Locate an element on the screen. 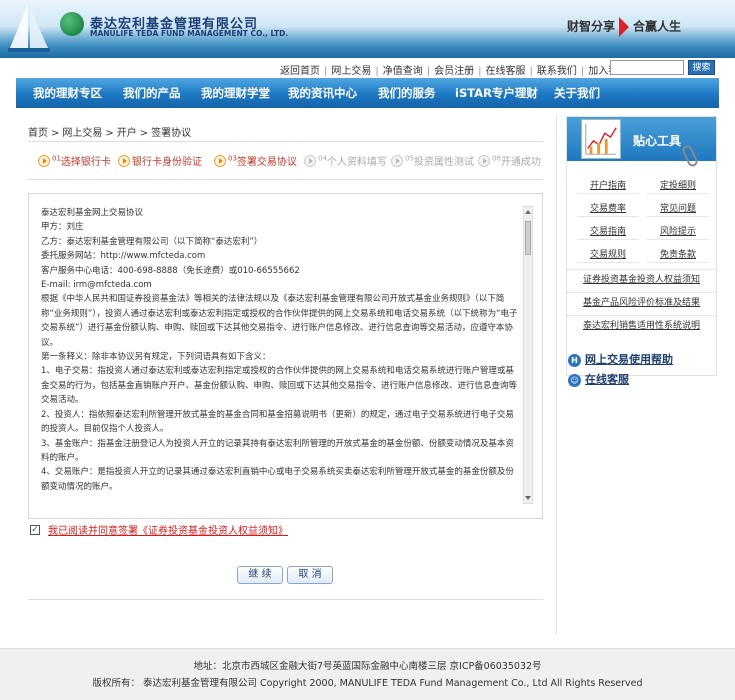  top-links: 返回首页 | 网上交易 | 净值查询 | 会员注册 | 在线客服 | 联系我们 | 加入我们 is located at coordinates (453, 71).